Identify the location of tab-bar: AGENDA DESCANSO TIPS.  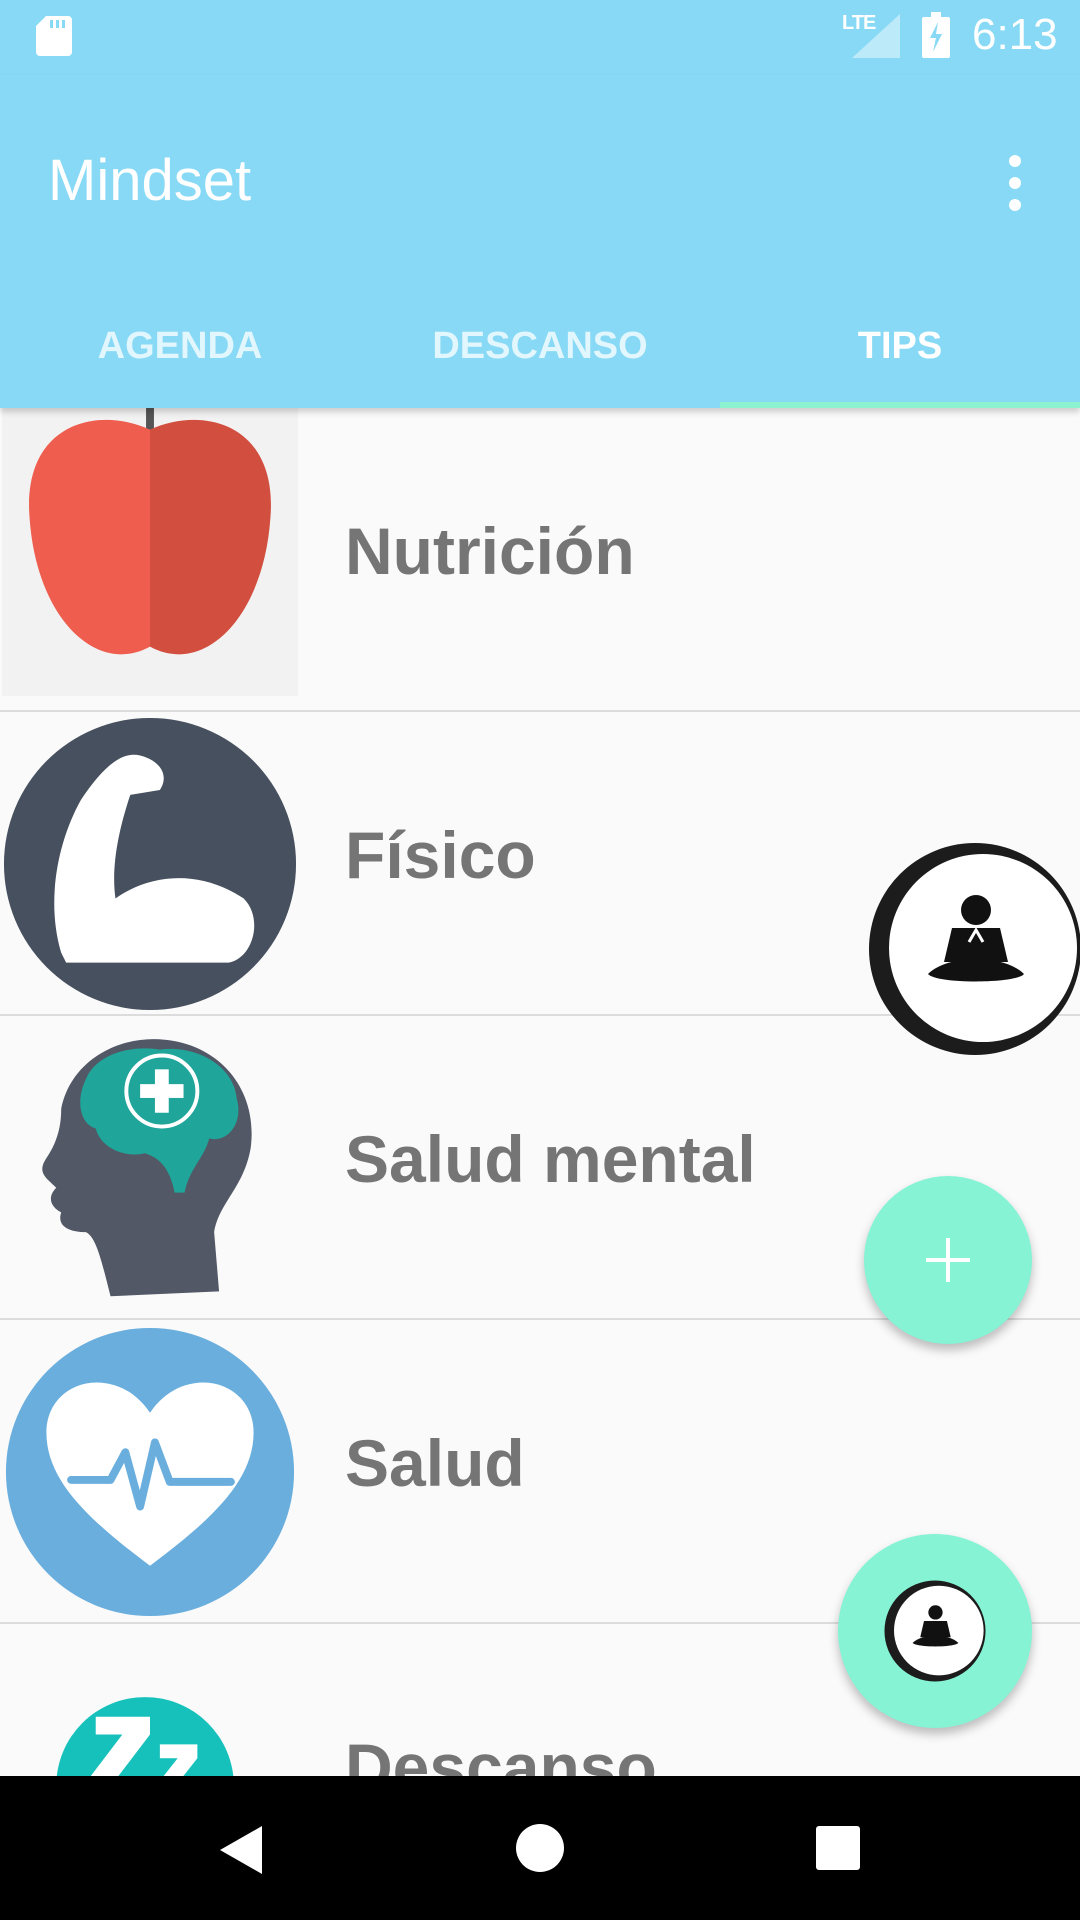
(540, 356).